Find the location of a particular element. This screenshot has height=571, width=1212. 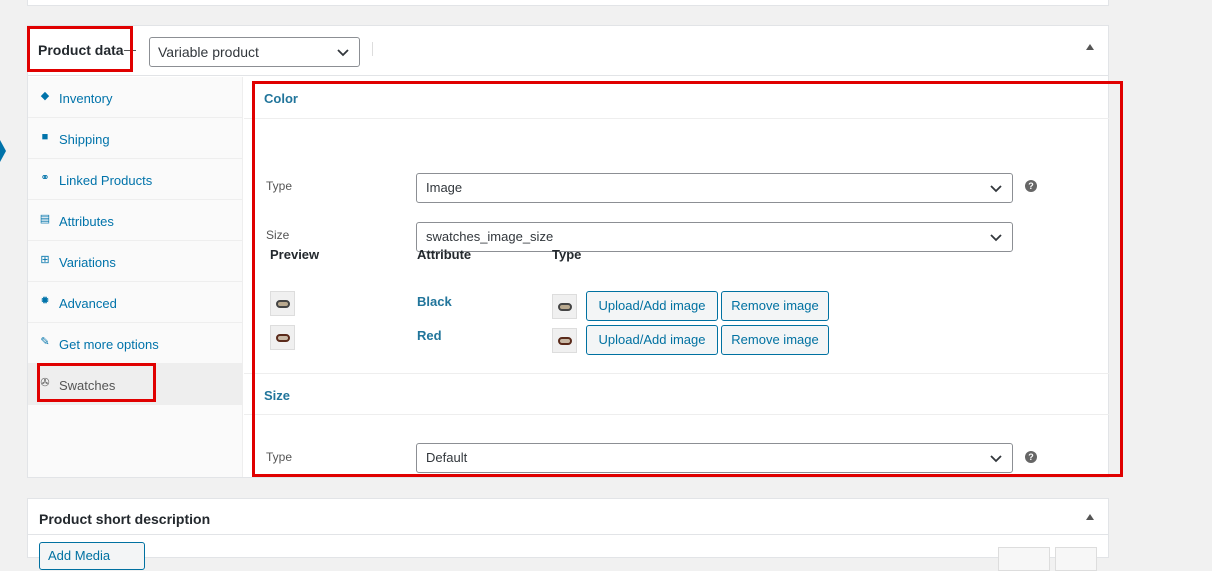

color-type-select: Image is located at coordinates (714, 188).